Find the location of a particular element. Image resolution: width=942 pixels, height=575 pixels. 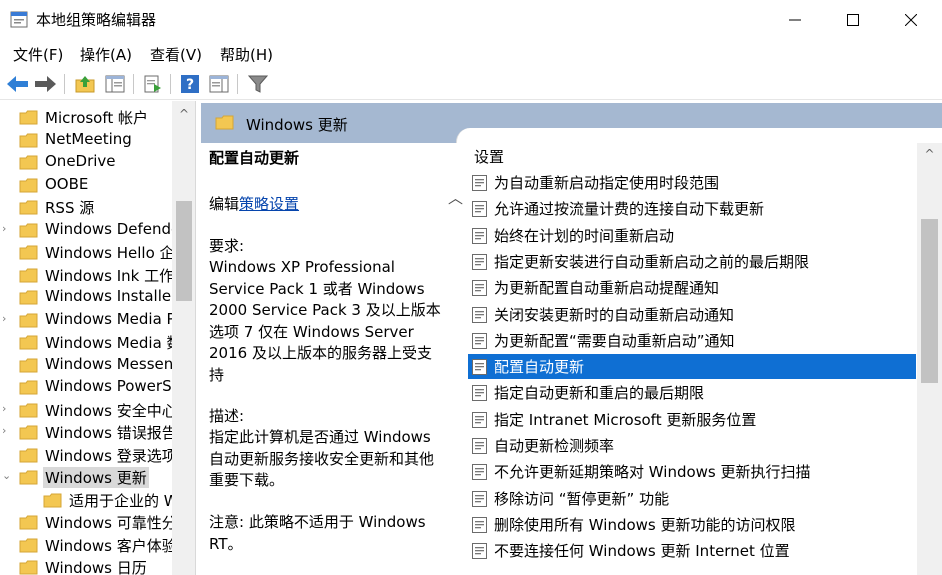

tree-item: Windows Media 数 is located at coordinates (97, 342).